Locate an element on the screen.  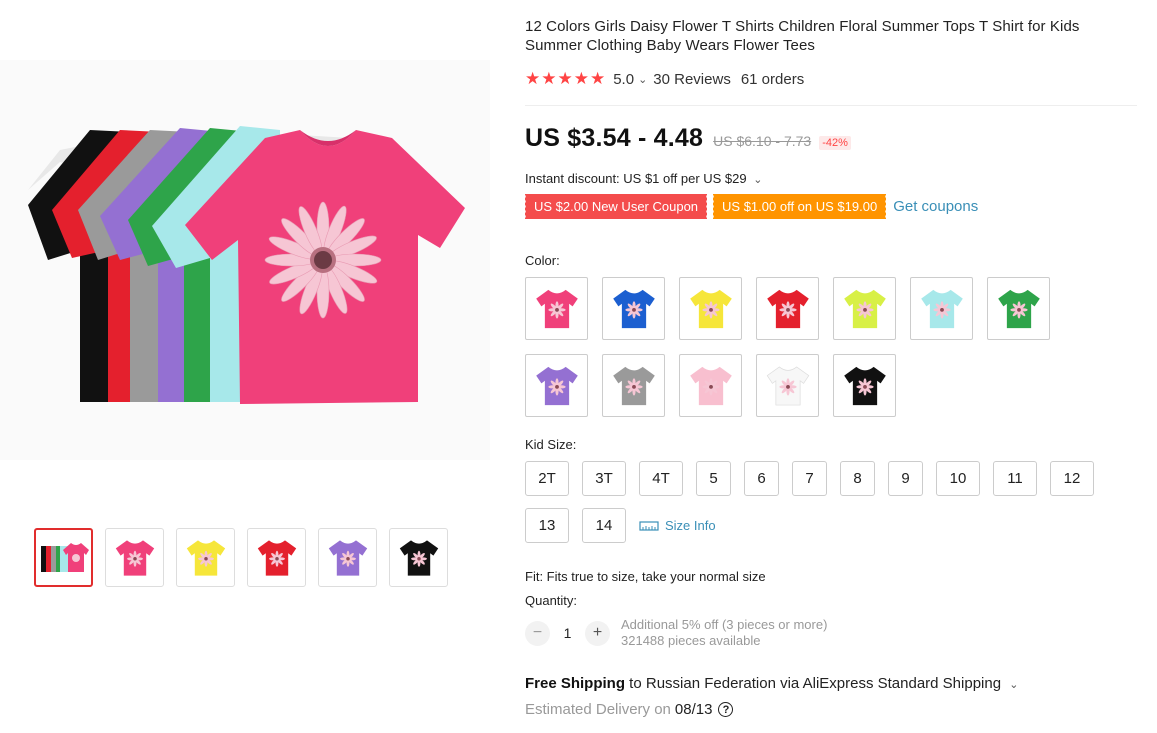
estimated-delivery: Estimated Delivery on 08/13 ? is located at coordinates (831, 709).